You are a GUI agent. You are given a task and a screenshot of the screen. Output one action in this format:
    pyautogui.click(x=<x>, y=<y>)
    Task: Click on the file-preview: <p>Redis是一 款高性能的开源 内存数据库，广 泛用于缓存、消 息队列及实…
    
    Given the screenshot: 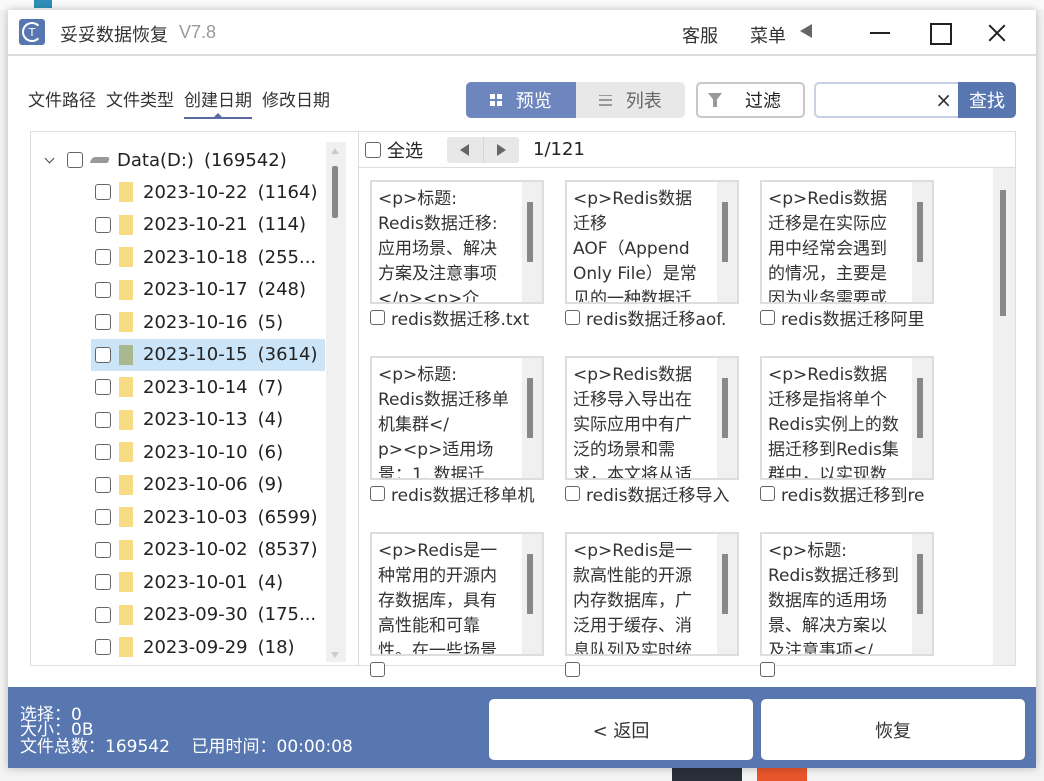 What is the action you would take?
    pyautogui.click(x=652, y=594)
    